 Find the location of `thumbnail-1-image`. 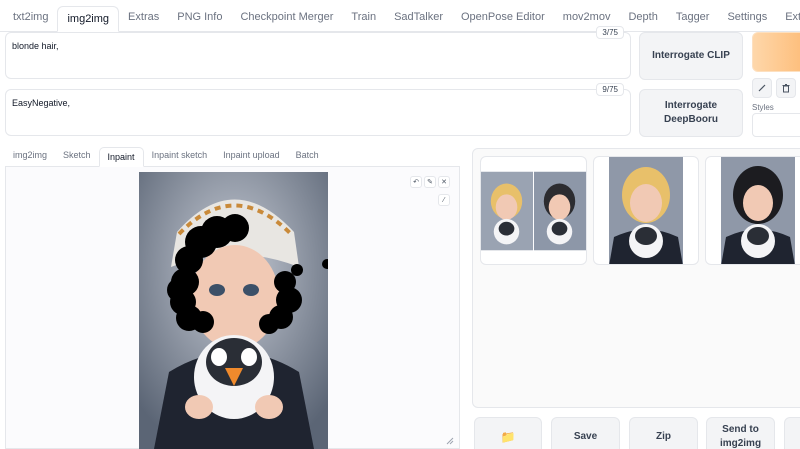

thumbnail-1-image is located at coordinates (646, 210).